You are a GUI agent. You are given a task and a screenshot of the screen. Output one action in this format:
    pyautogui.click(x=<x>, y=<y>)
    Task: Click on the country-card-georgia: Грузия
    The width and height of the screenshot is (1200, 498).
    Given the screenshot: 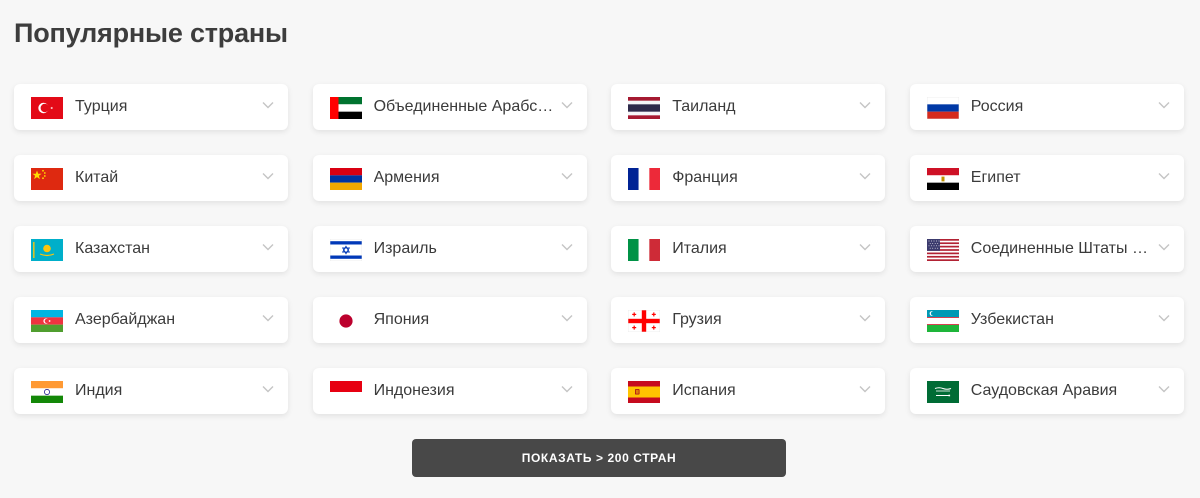 What is the action you would take?
    pyautogui.click(x=748, y=320)
    